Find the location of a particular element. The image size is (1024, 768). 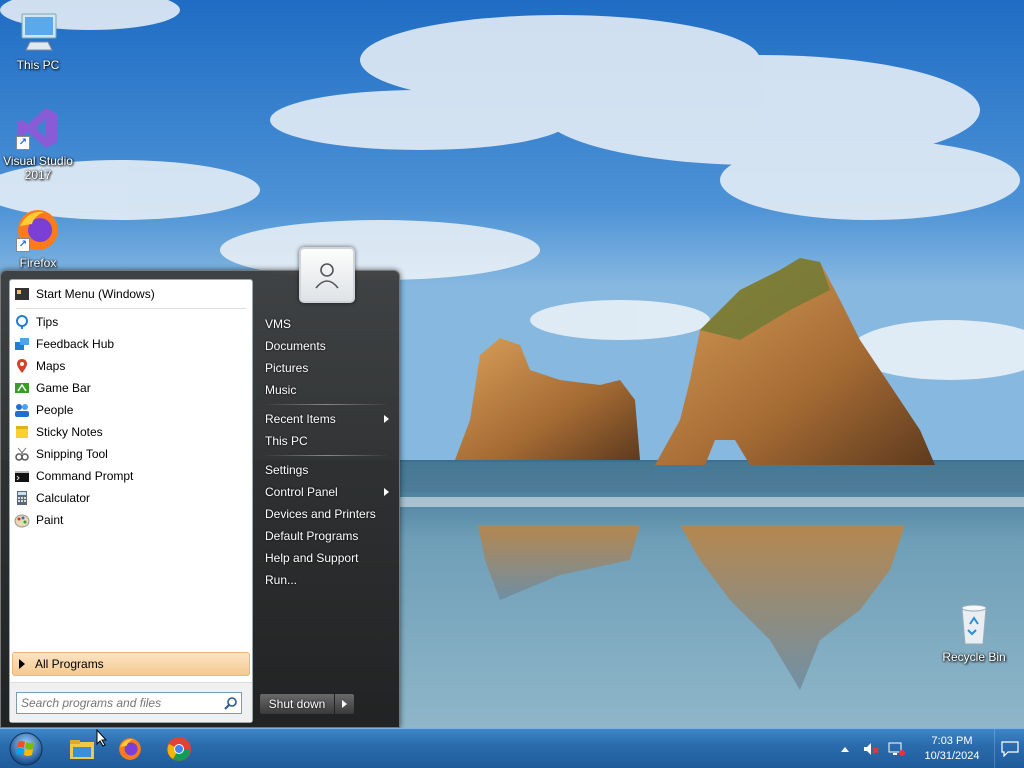

desktop-icon-visual-studio: ↗ Visual Studio 2017 is located at coordinates (38, 143).